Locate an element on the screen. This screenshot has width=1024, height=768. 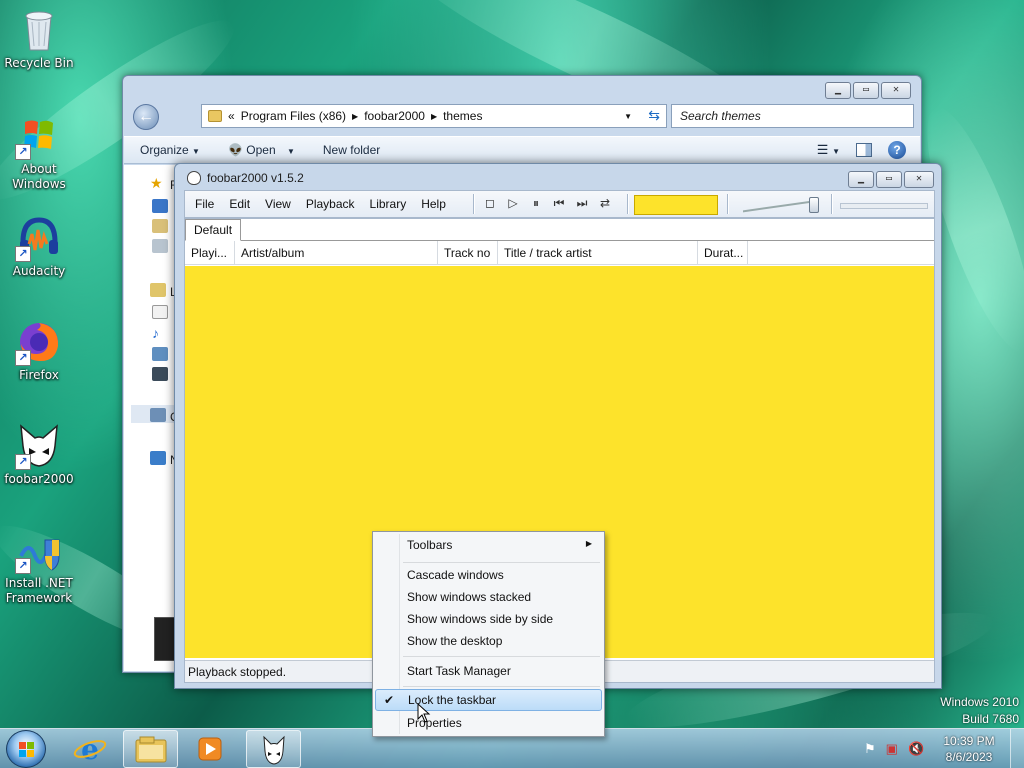
videos-library-icon is located at coordinates (160, 374).